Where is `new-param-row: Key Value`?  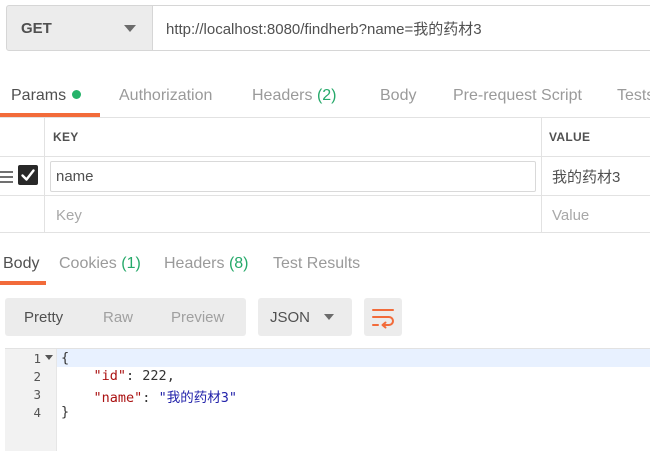
new-param-row: Key Value is located at coordinates (325, 215).